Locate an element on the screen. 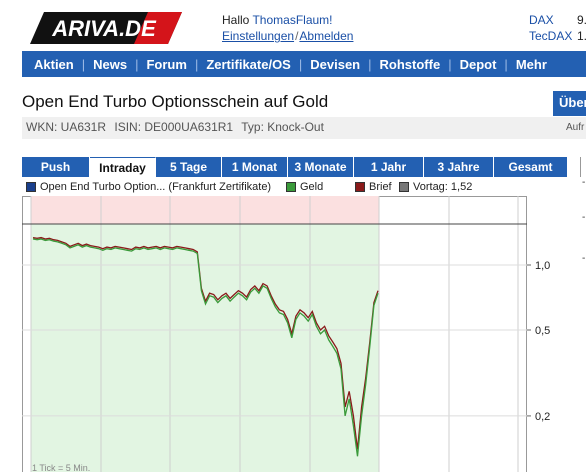  tab-5-tage: 5 Tage is located at coordinates (189, 167).